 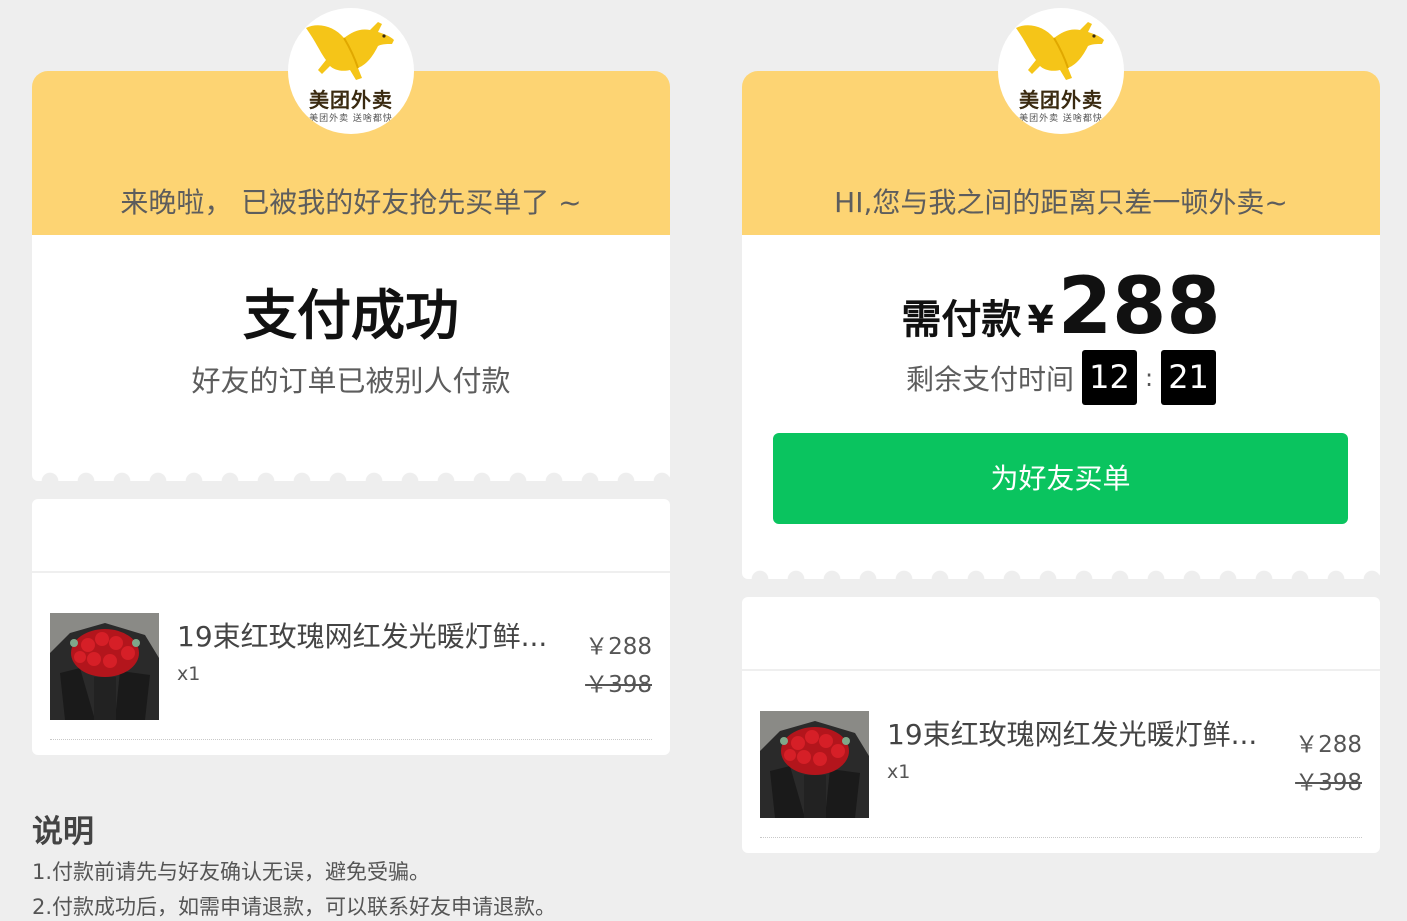 I want to click on amount-due-label: 需付款, so click(x=961, y=320).